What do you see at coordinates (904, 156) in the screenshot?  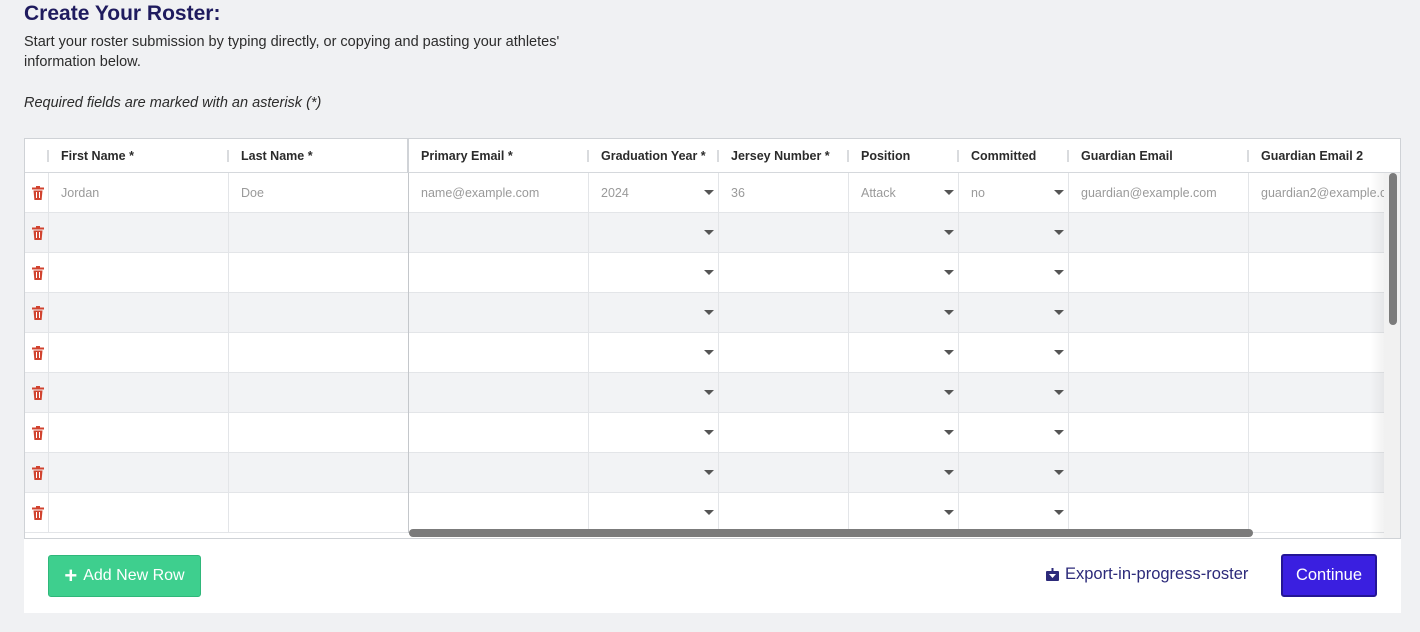 I see `column-header: Position` at bounding box center [904, 156].